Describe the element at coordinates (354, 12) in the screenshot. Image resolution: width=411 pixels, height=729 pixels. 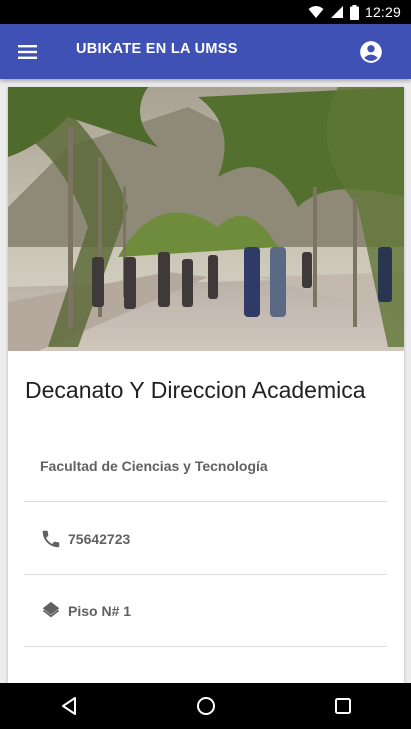
I see `battery-icon` at that location.